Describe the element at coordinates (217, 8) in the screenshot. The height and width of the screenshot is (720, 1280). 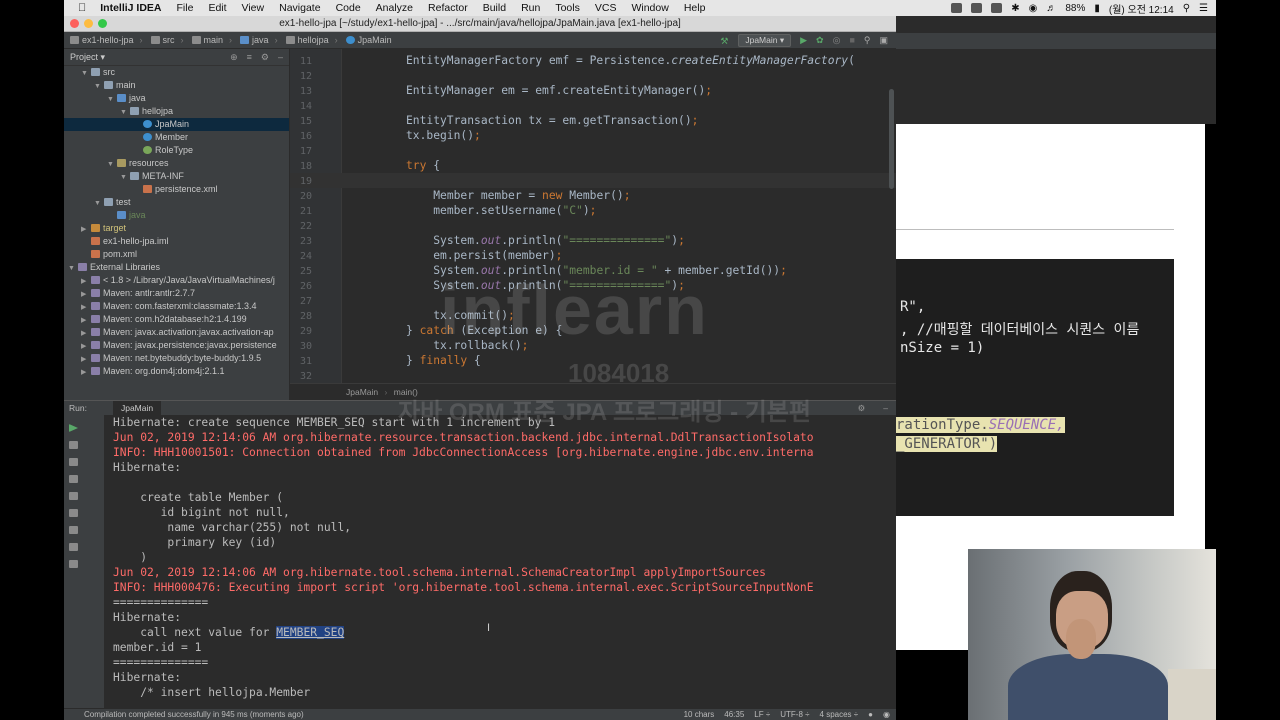
I see `menu-edit: Edit` at that location.